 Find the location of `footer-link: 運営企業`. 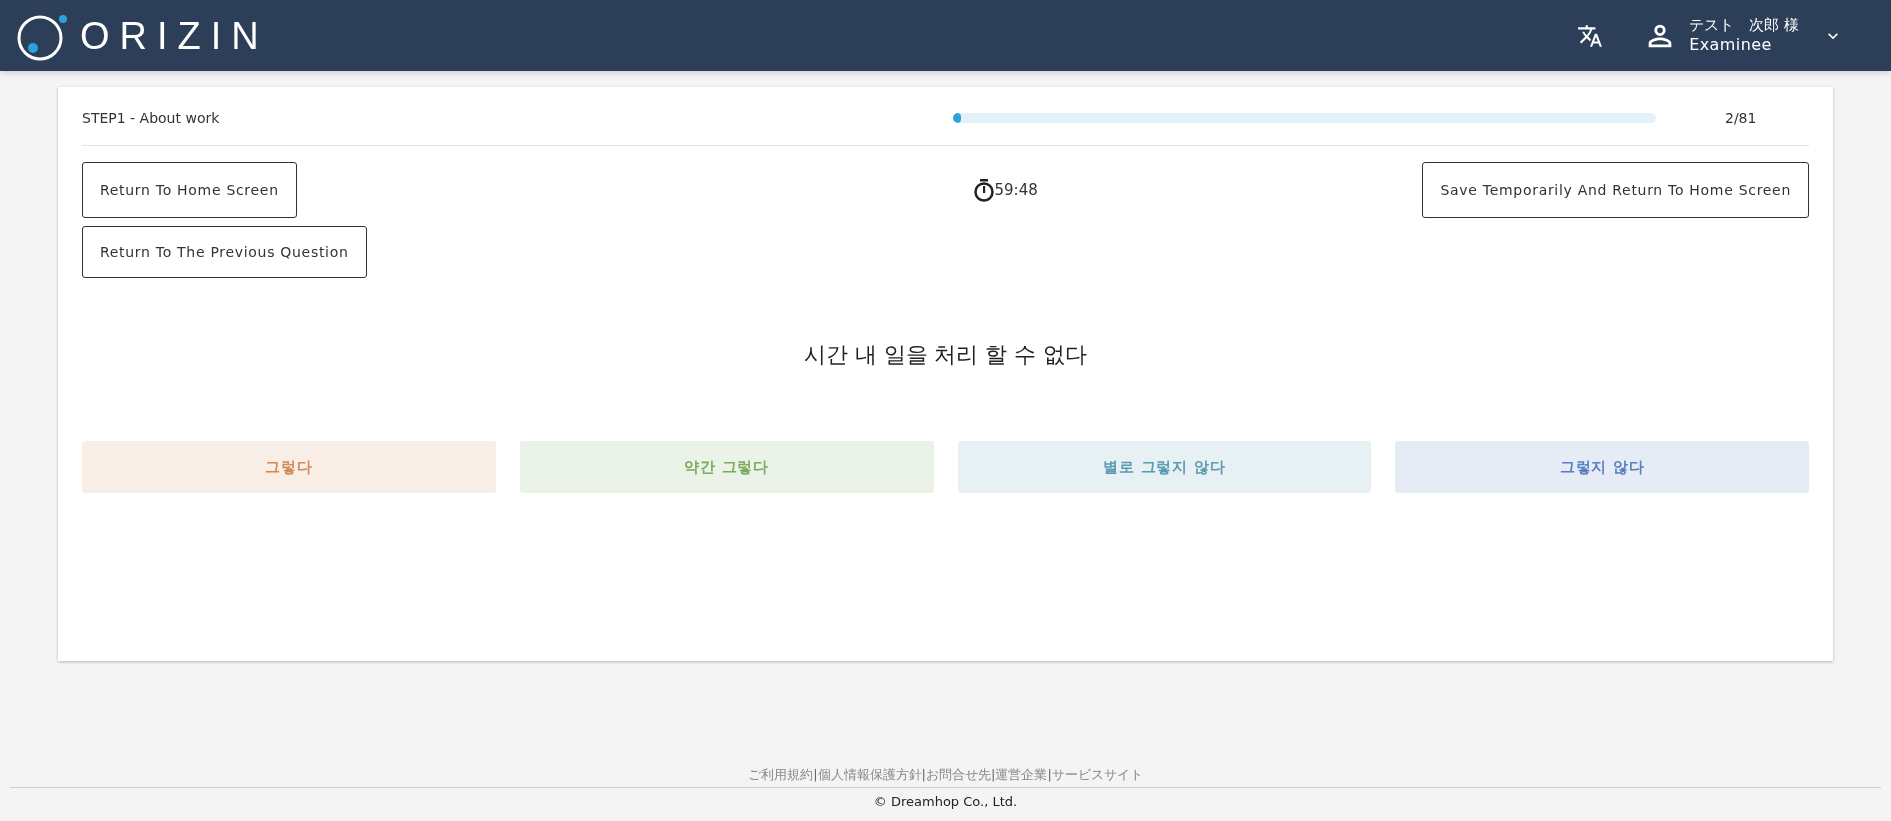

footer-link: 運営企業 is located at coordinates (1021, 775).